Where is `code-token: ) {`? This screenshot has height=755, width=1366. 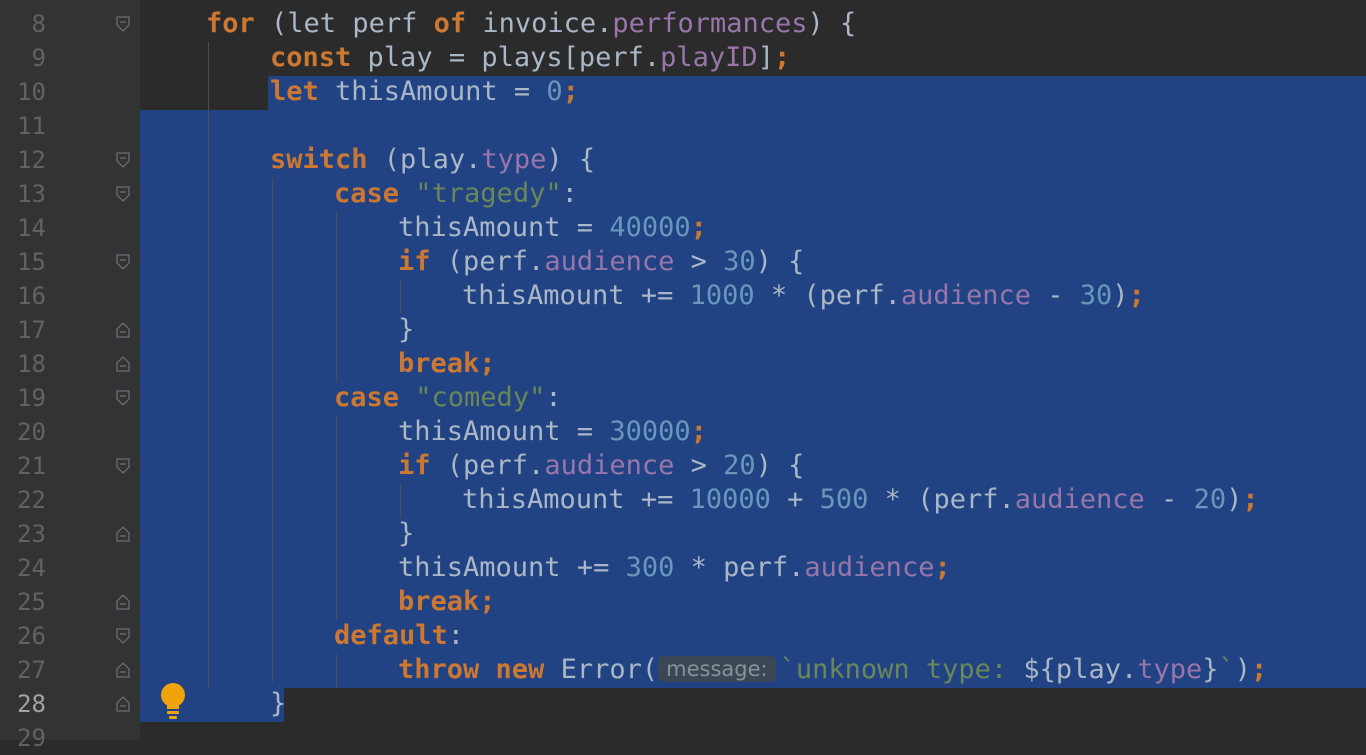
code-token: ) { is located at coordinates (780, 261).